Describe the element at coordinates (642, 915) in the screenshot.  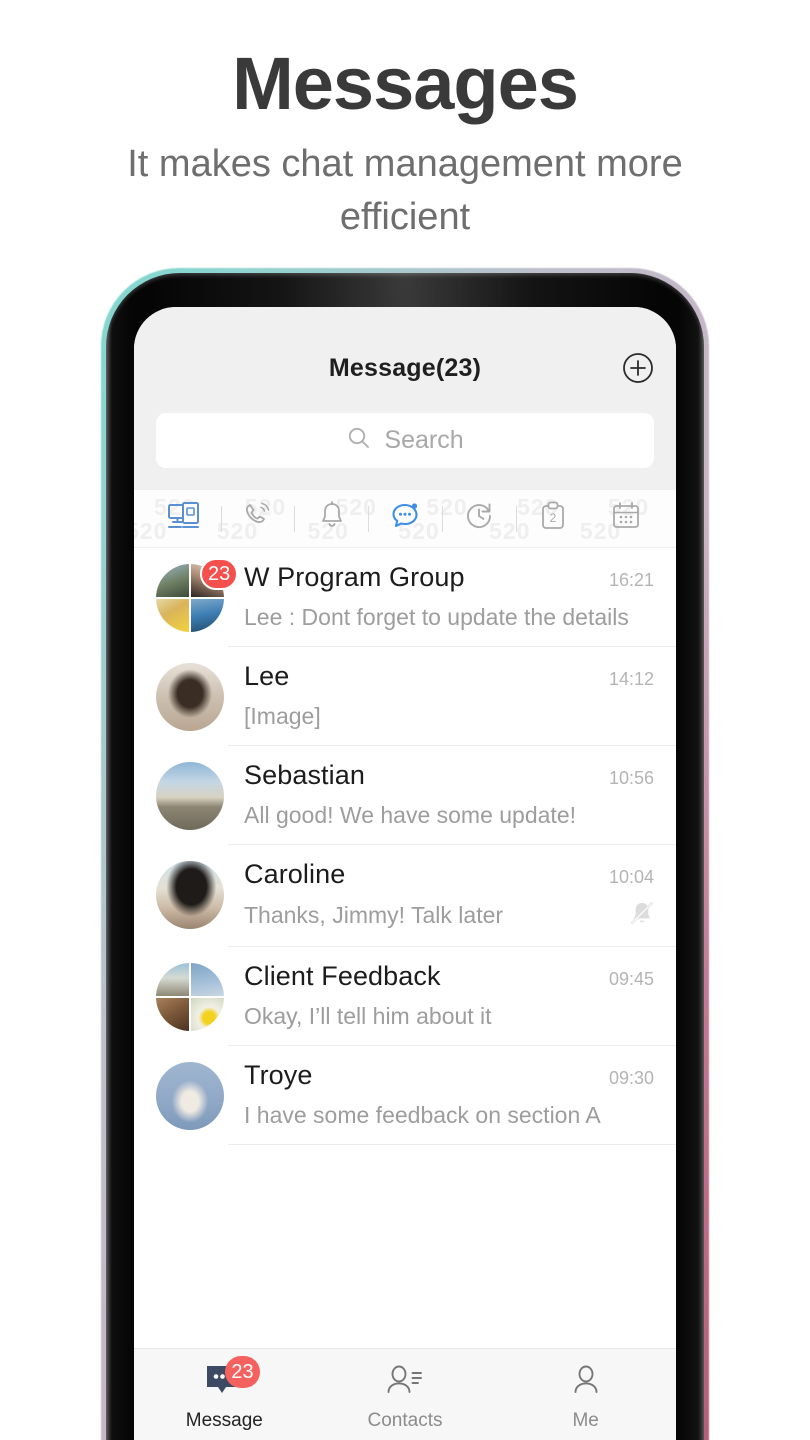
I see `bell-muted-icon` at that location.